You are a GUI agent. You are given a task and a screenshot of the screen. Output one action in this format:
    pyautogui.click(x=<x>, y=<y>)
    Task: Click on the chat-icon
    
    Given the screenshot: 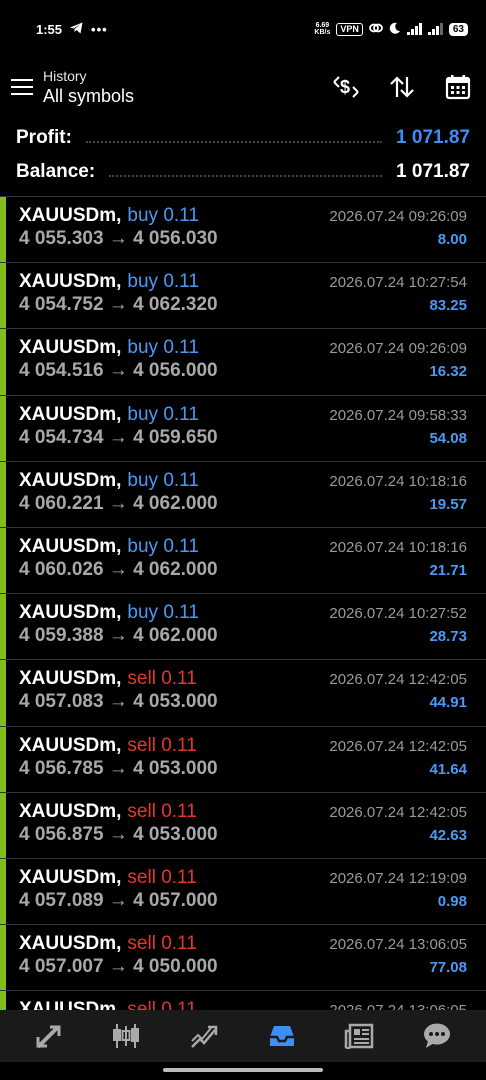 What is the action you would take?
    pyautogui.click(x=437, y=1035)
    